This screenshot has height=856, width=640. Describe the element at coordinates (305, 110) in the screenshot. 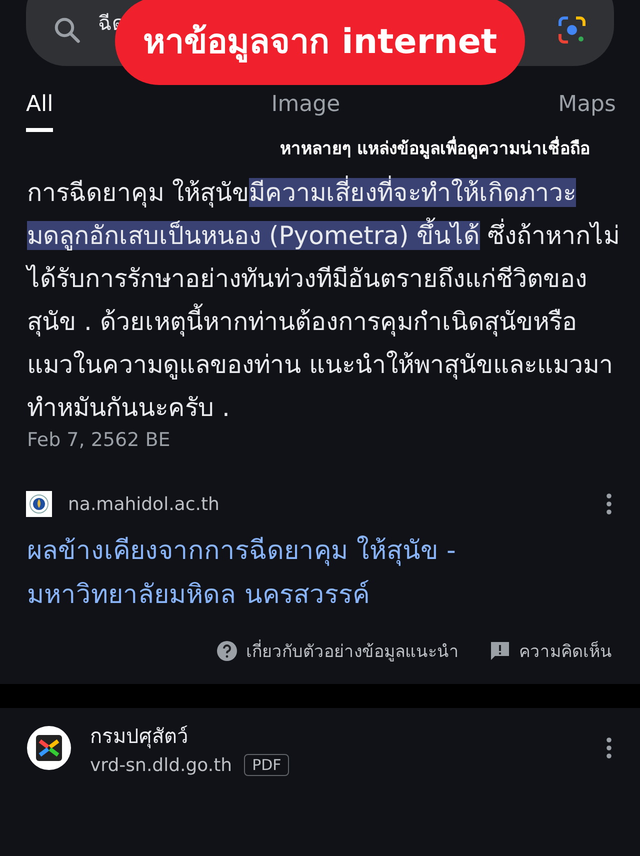

I see `tab: Image` at that location.